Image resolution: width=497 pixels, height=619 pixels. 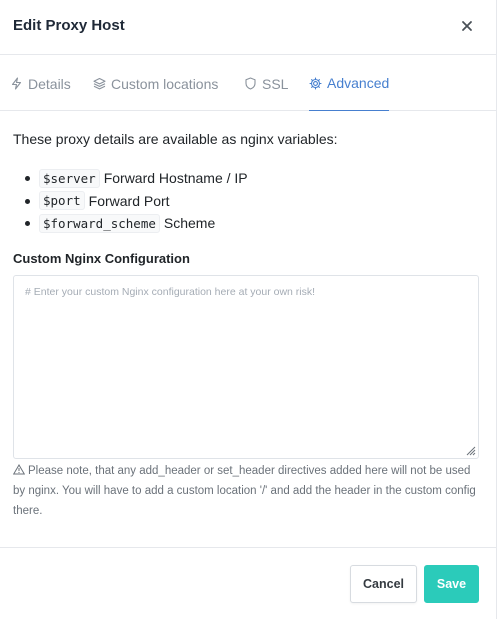 I want to click on modal-footer: Cancel Save, so click(x=248, y=583).